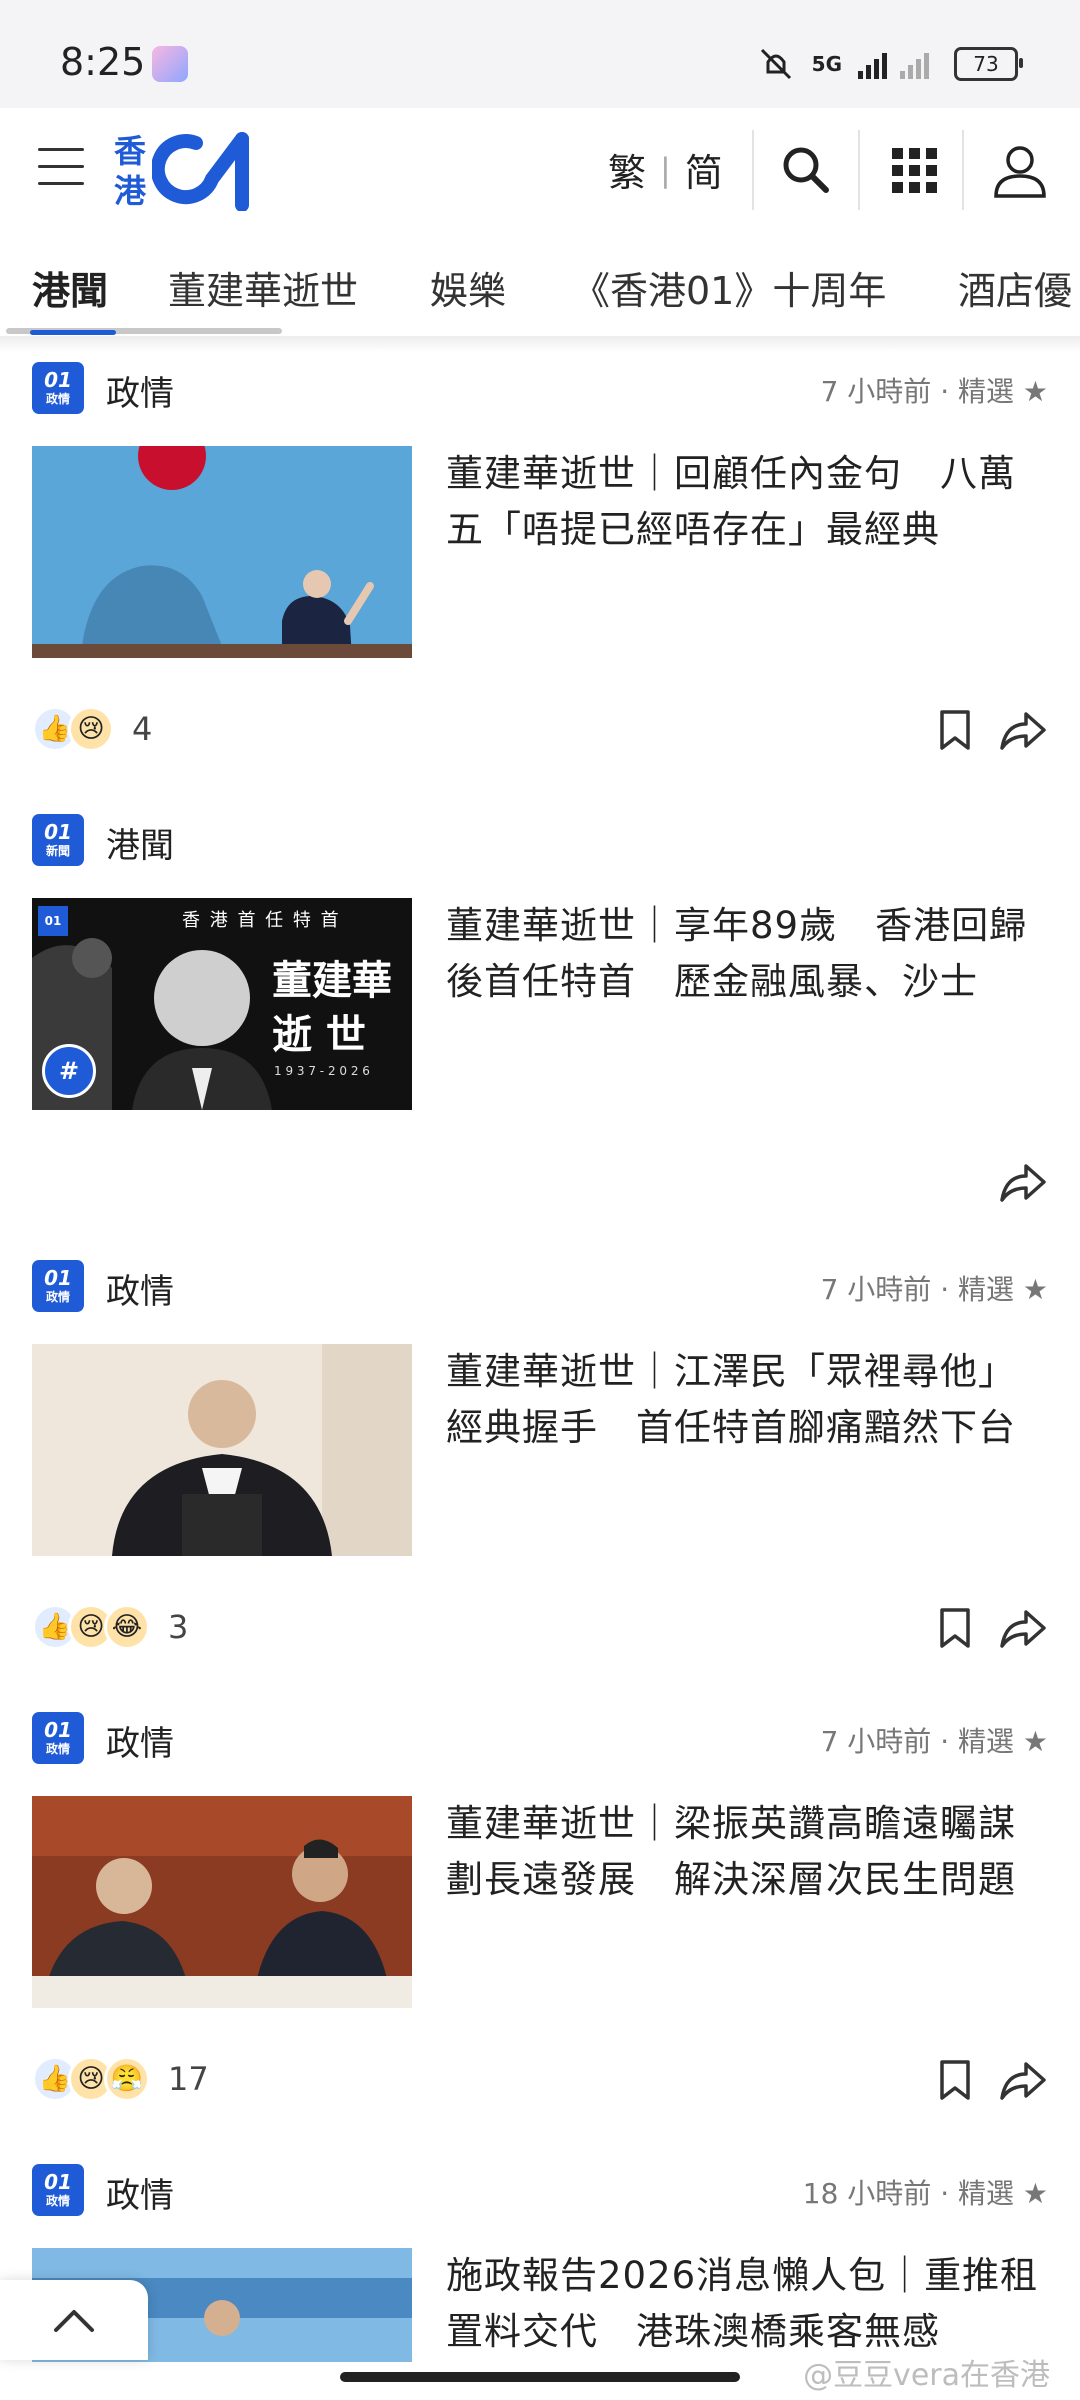  I want to click on article-title: 董建華逝世｜梁振英讚高瞻遠矚謀劃長遠發展 解決深層次民生問題, so click(748, 1852).